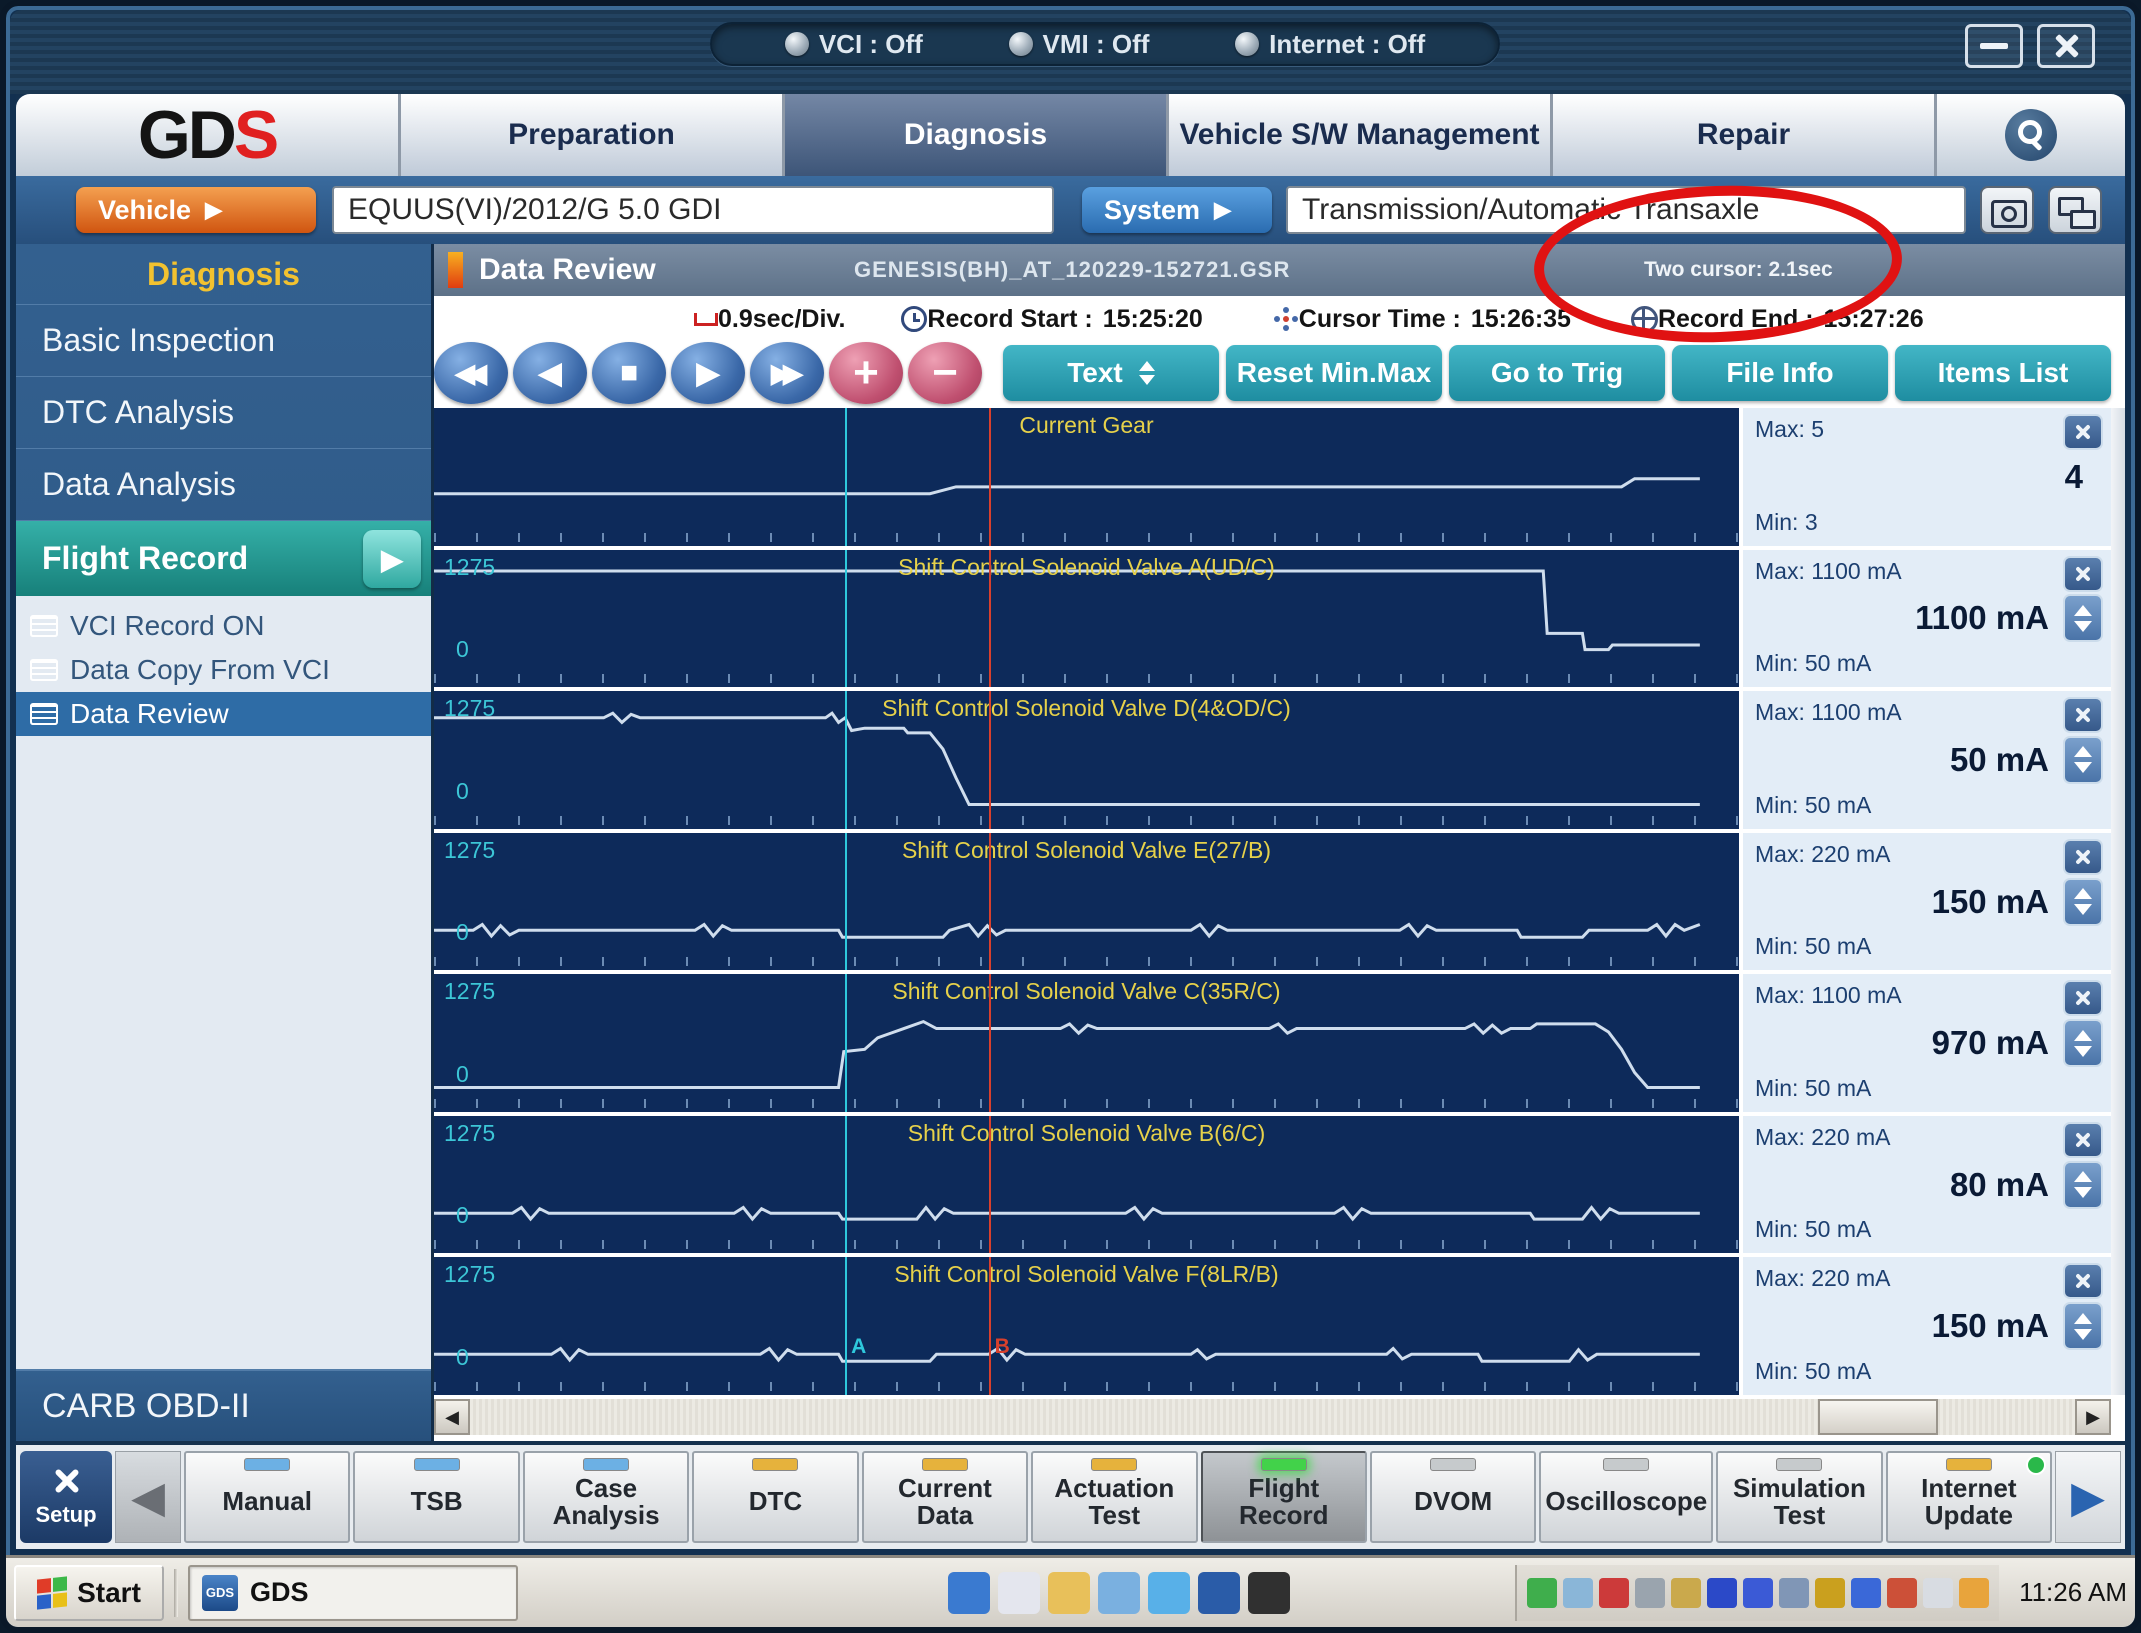 Image resolution: width=2141 pixels, height=1633 pixels. I want to click on start-button: Start, so click(89, 1592).